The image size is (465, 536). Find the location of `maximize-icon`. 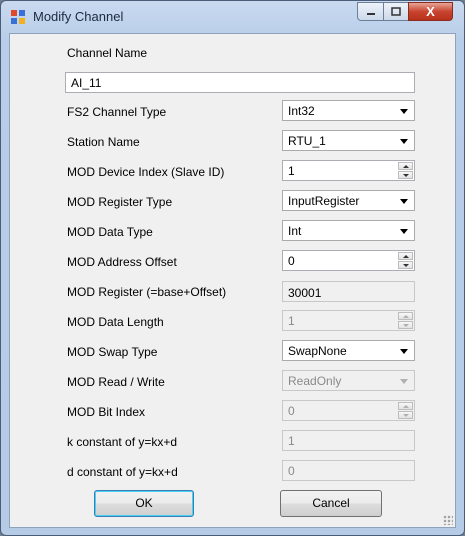

maximize-icon is located at coordinates (396, 11).